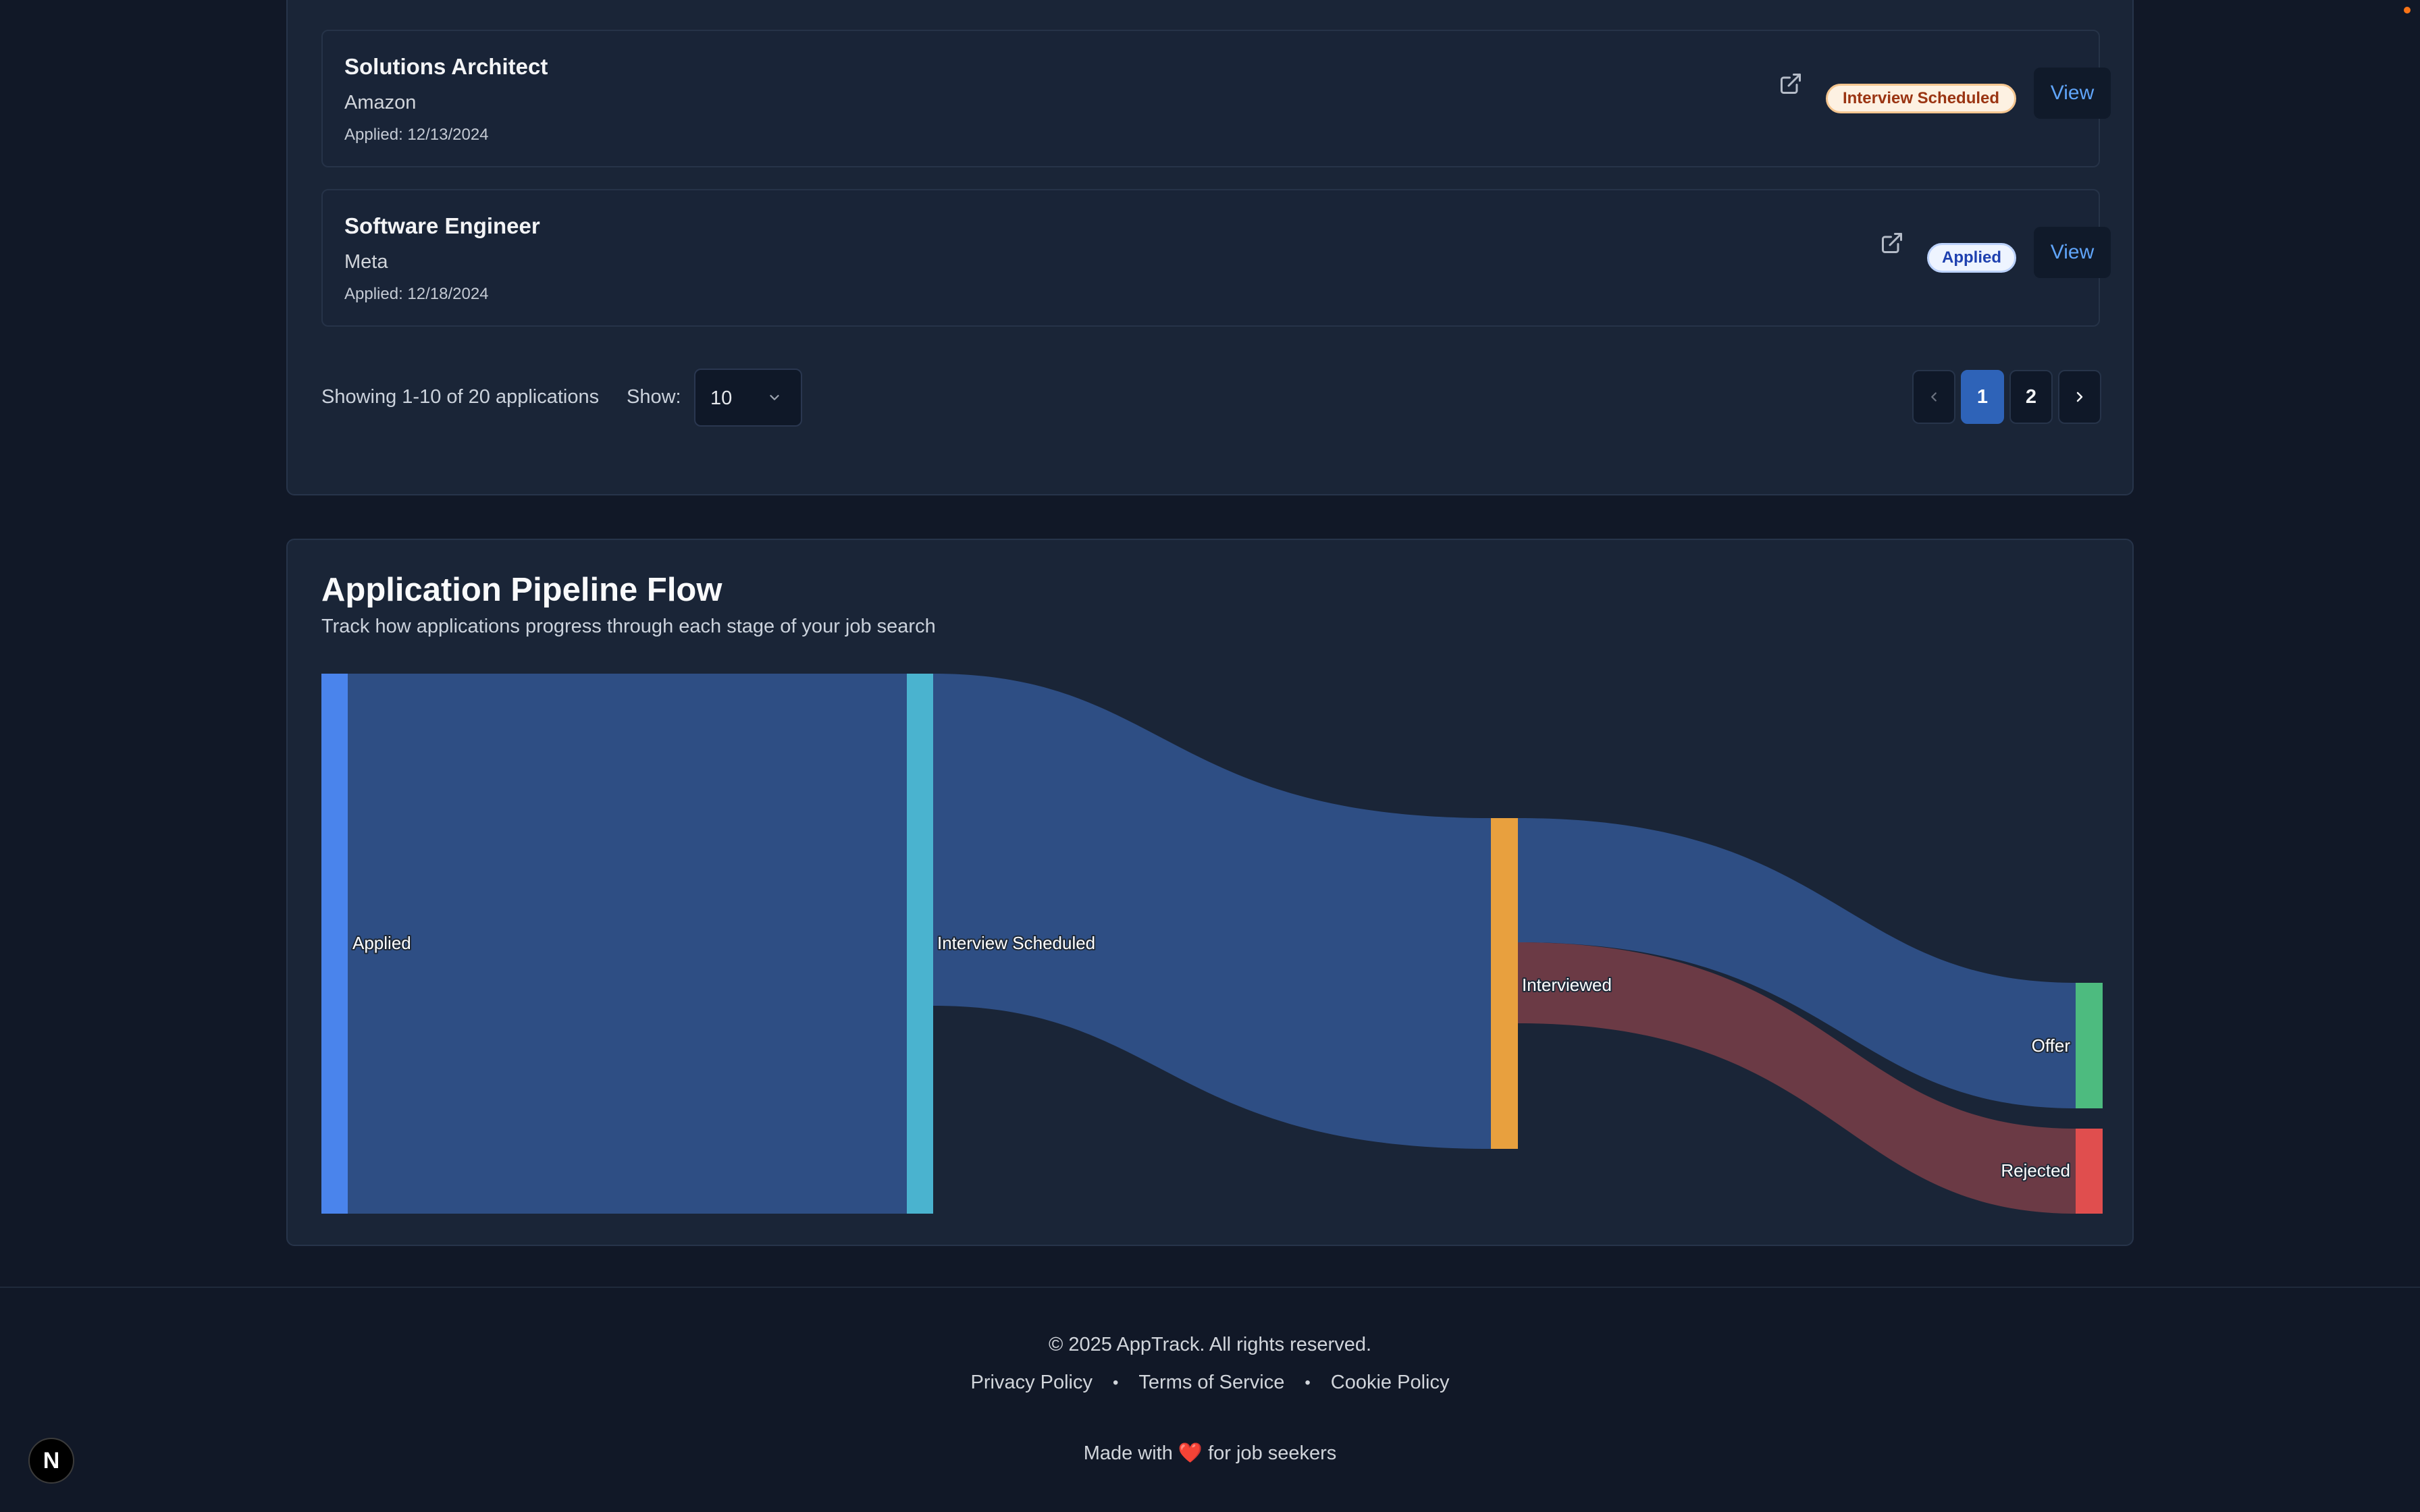  Describe the element at coordinates (1210, 1287) in the screenshot. I see `footer-divider` at that location.